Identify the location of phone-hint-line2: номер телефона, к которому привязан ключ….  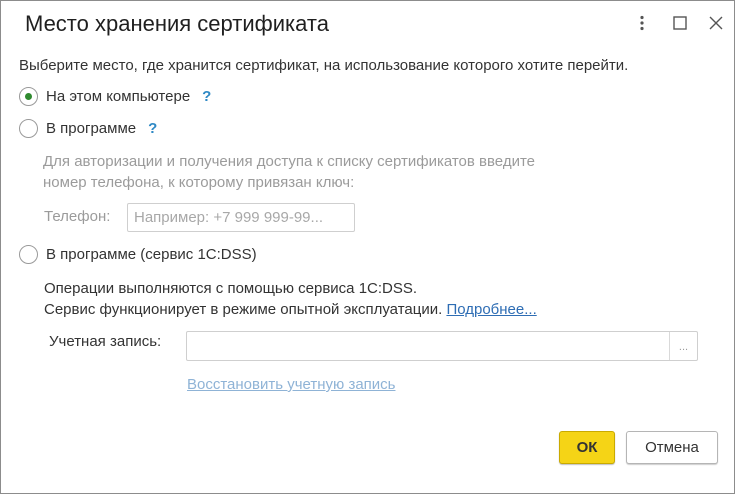
(199, 182).